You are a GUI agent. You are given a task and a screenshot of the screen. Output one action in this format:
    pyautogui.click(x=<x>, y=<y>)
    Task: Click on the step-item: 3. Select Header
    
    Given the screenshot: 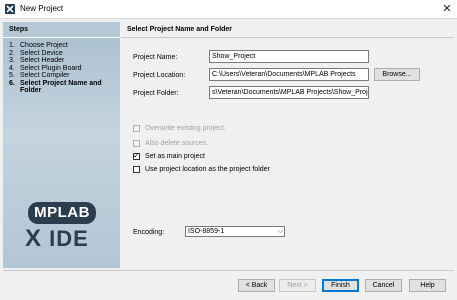 What is the action you would take?
    pyautogui.click(x=59, y=61)
    